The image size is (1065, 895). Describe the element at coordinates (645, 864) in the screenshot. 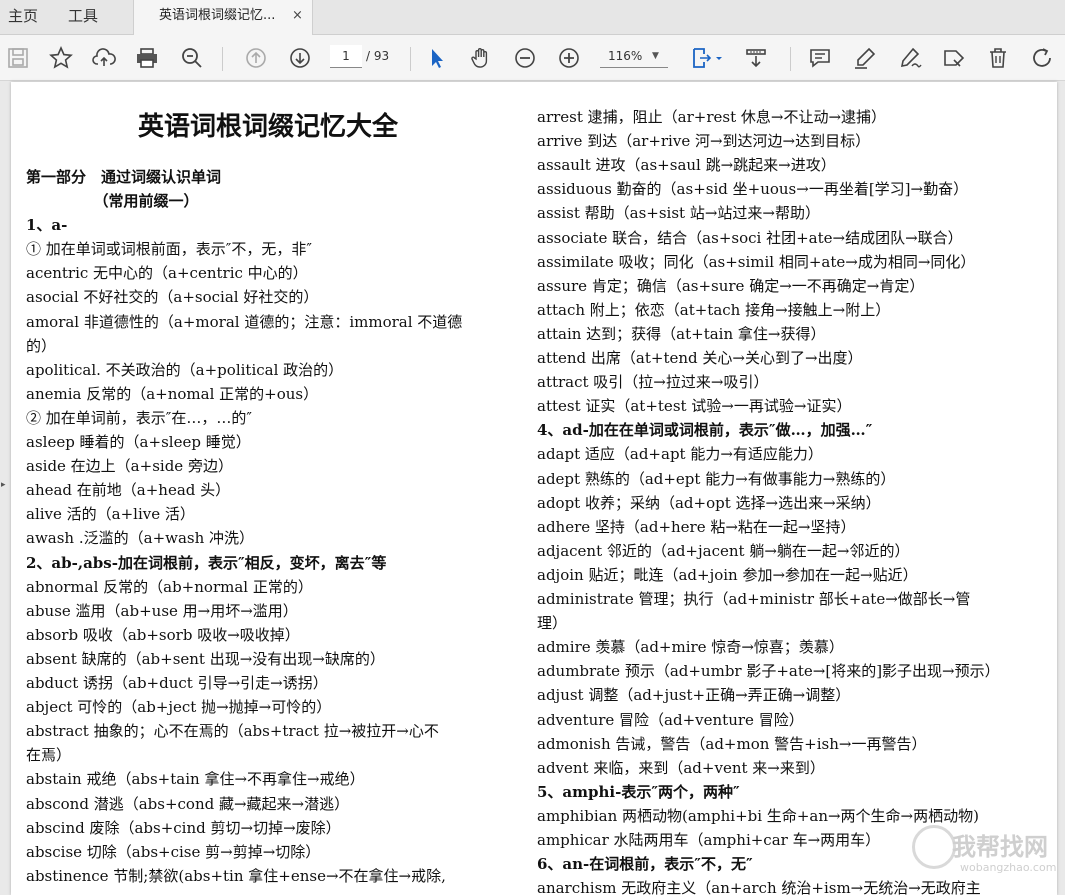

I see `section-heading: 6、an-在词根前，表示″不，无″` at that location.